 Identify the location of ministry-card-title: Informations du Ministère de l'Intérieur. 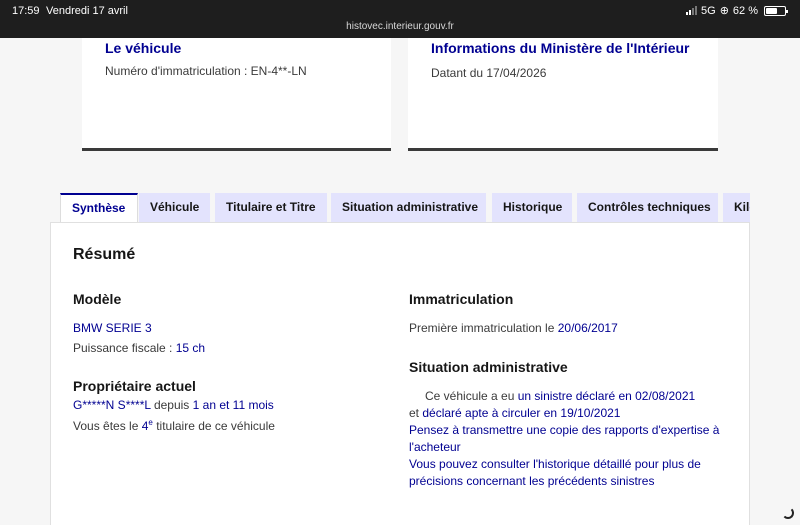
(560, 48).